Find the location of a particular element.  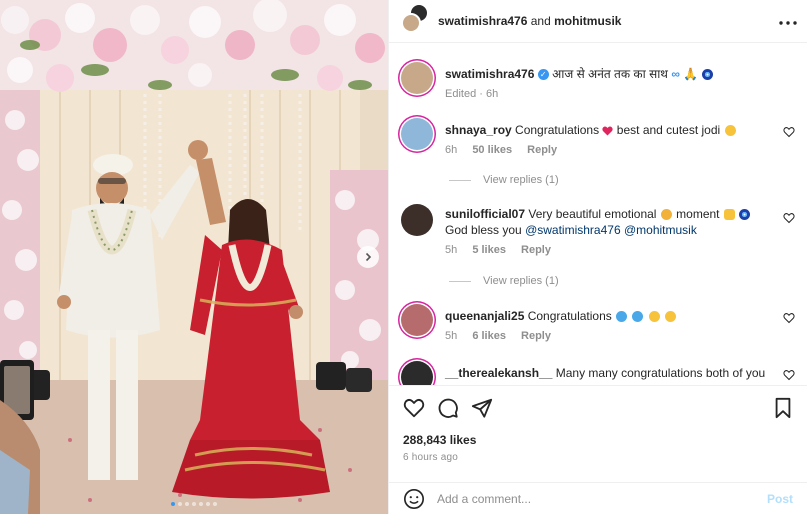

comment-text: Many many congratulations both of you is located at coordinates (660, 373).